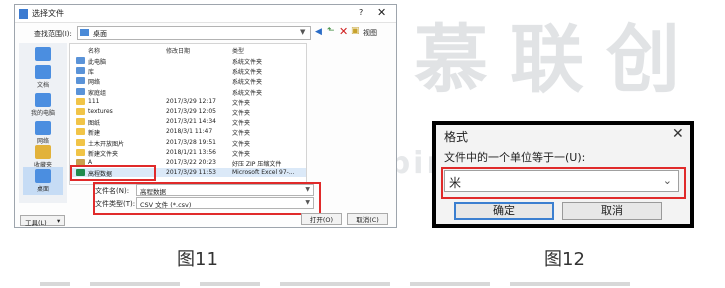 The height and width of the screenshot is (288, 725). I want to click on place-computer: 我的电脑, so click(43, 105).